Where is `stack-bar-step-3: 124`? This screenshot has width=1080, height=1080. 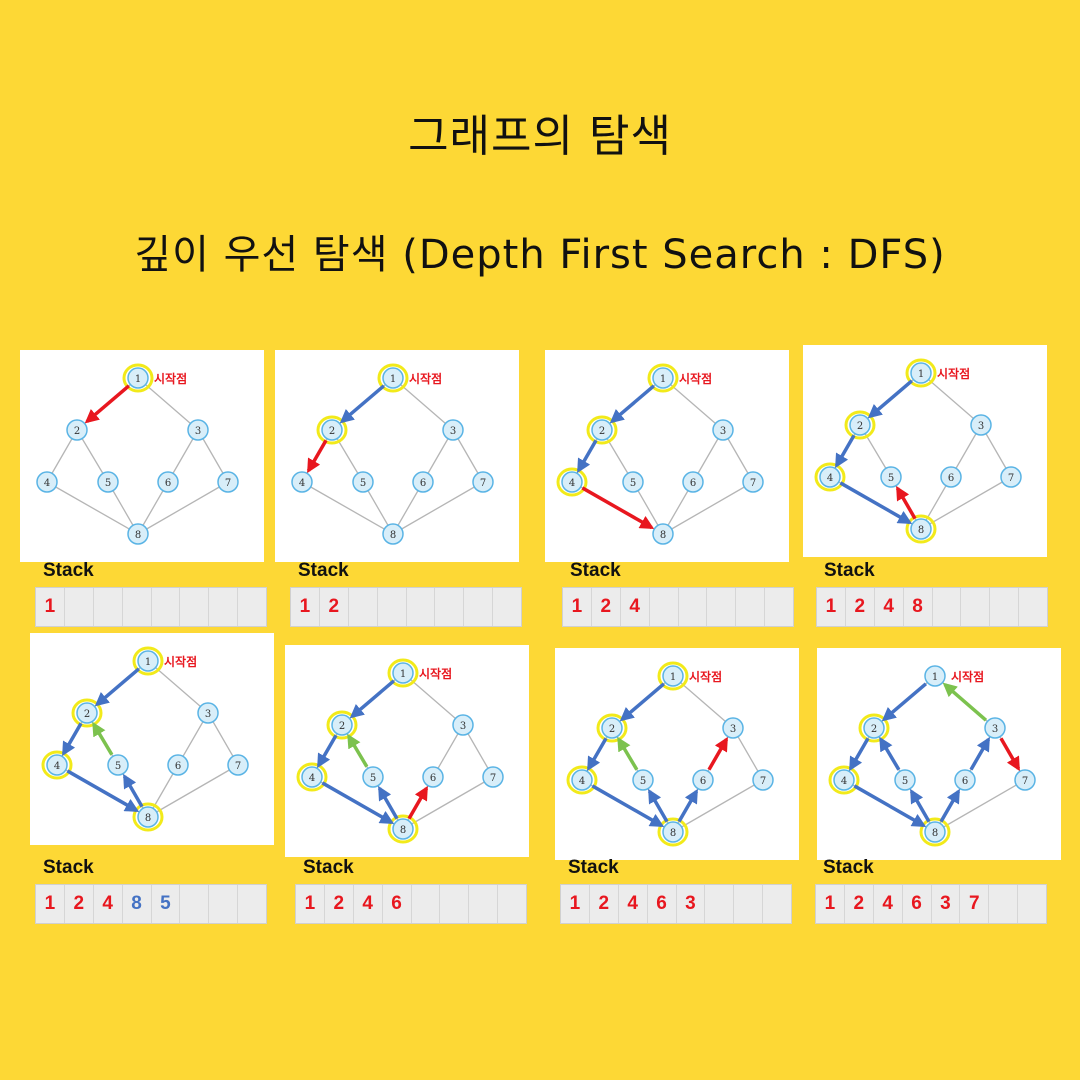
stack-bar-step-3: 124 is located at coordinates (678, 607).